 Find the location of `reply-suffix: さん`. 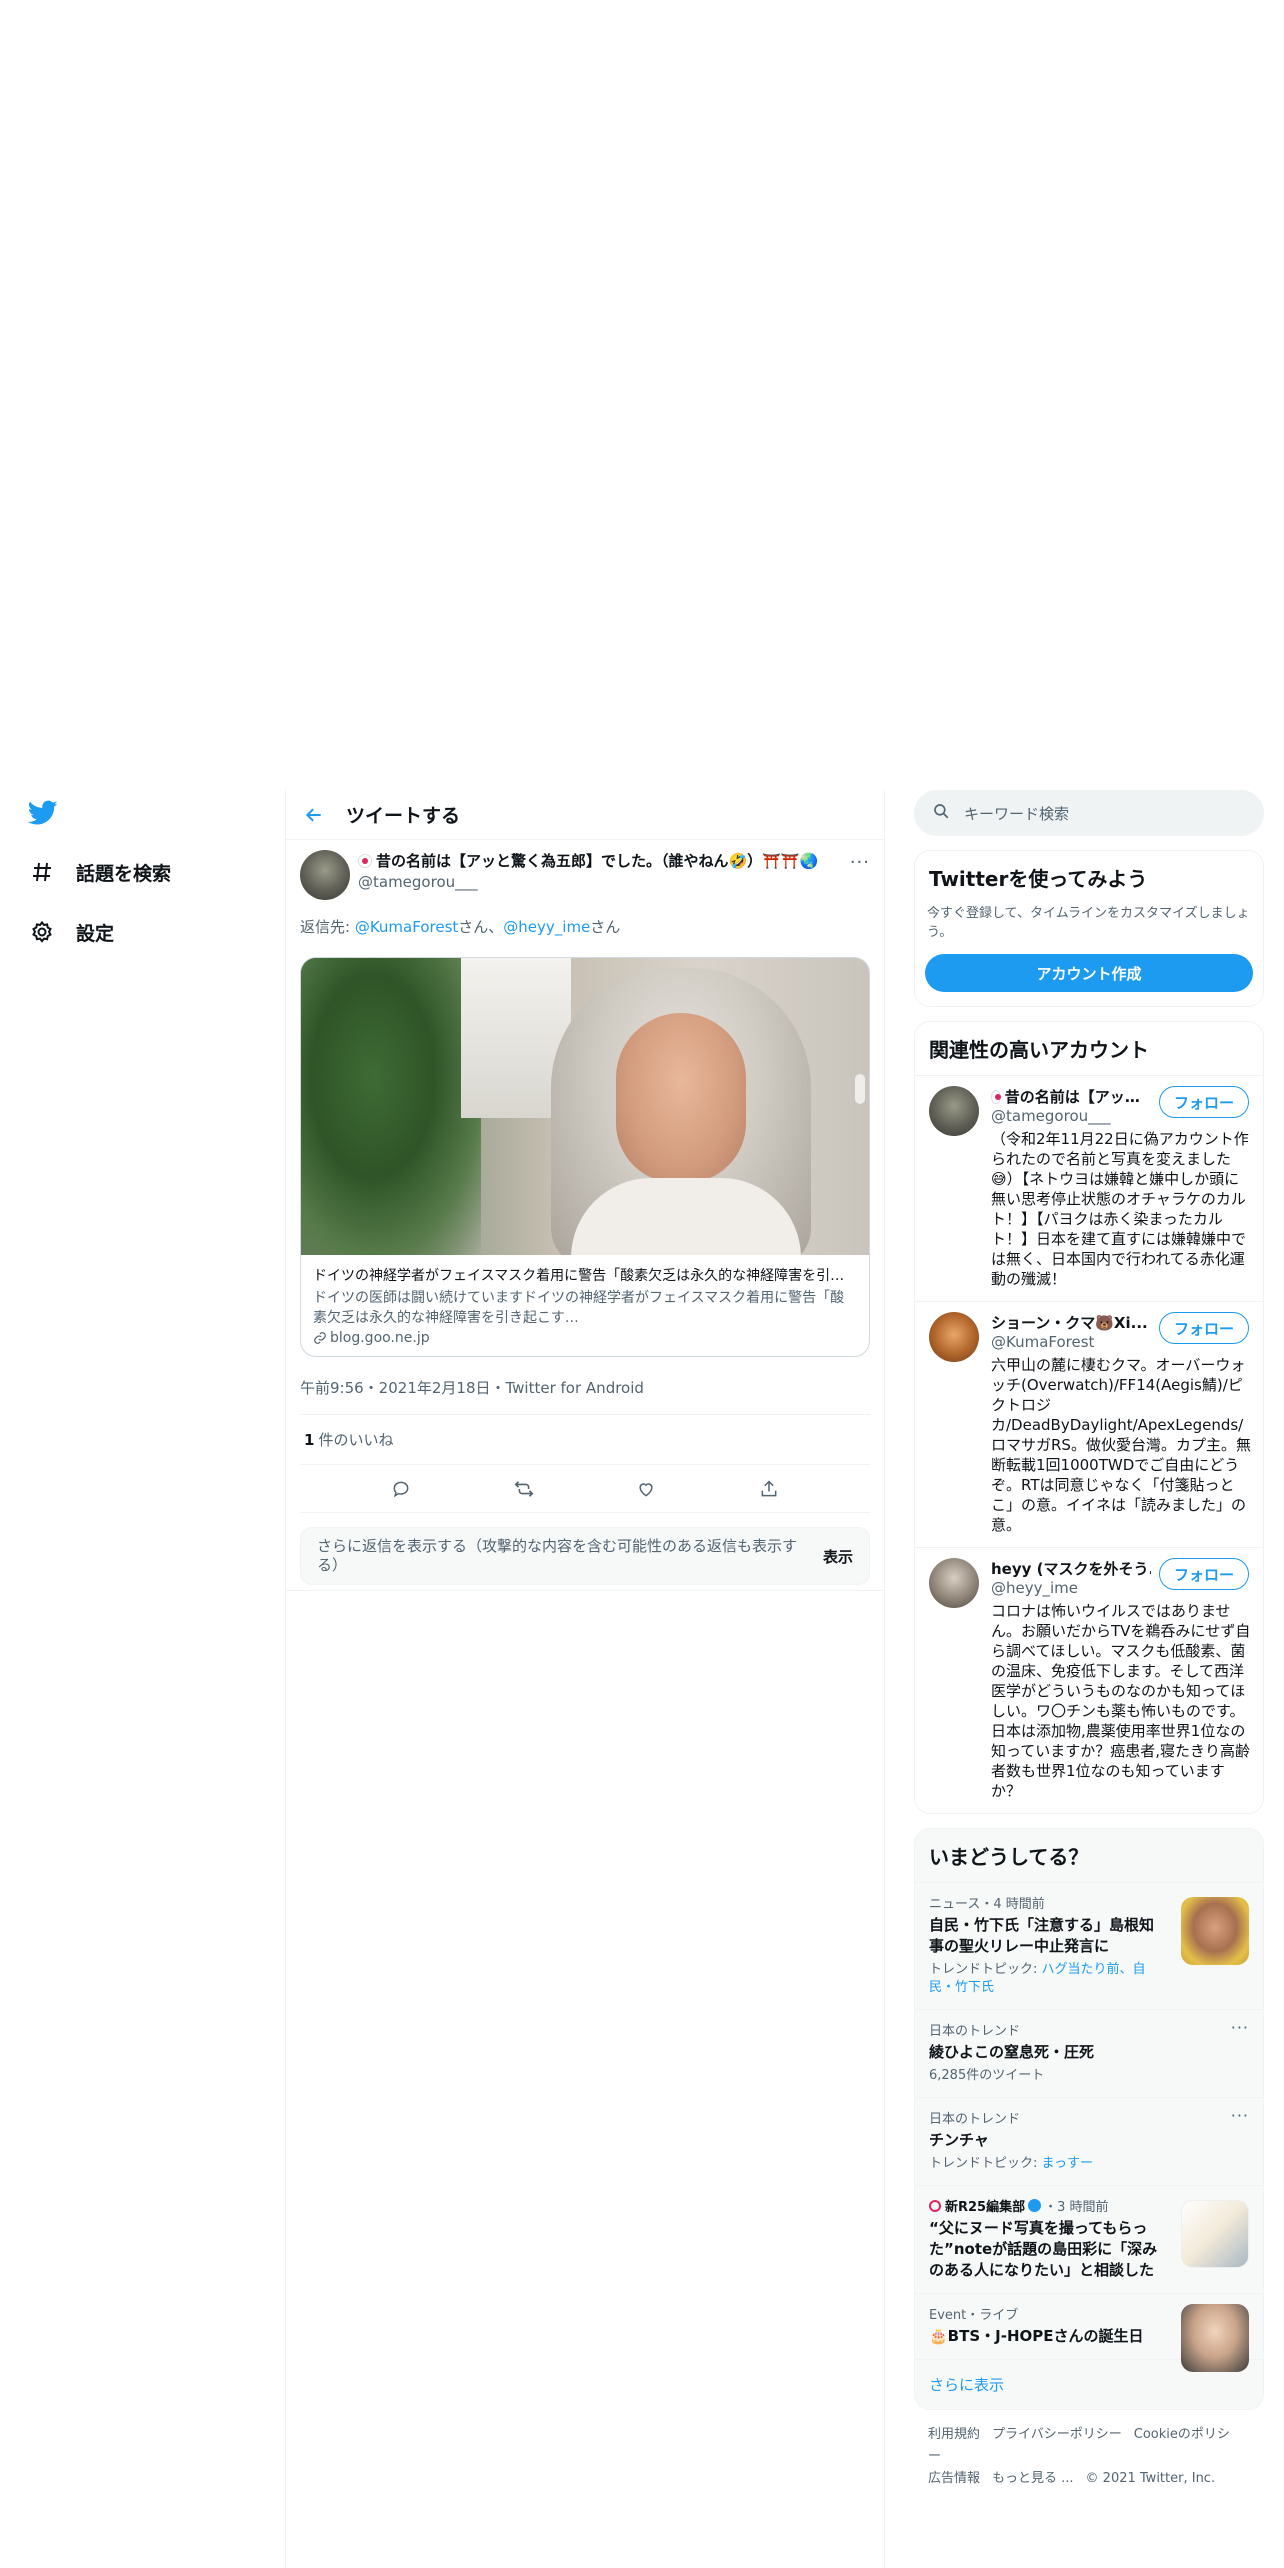

reply-suffix: さん is located at coordinates (605, 927).